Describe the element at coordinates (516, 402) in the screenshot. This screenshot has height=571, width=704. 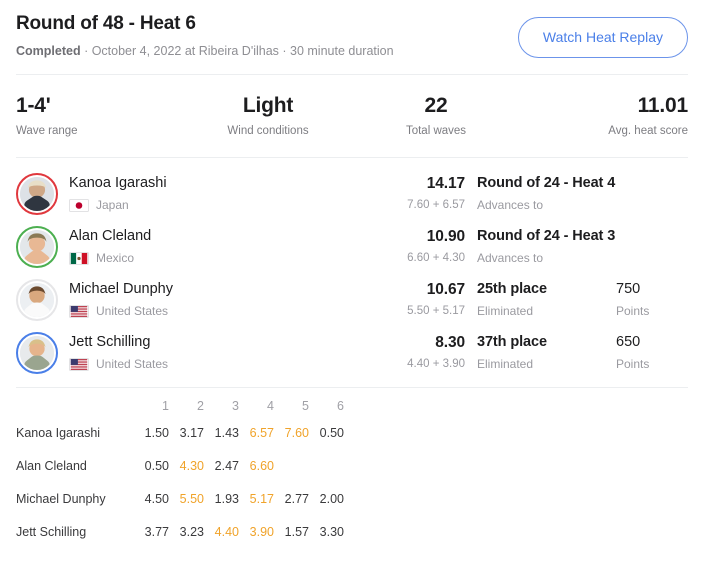
I see `wave-header-pad` at that location.